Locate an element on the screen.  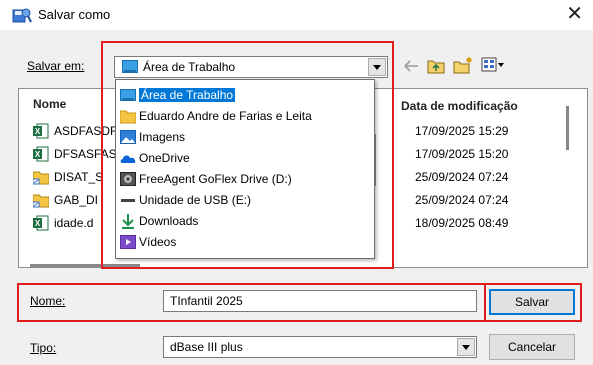
up-folder-icon is located at coordinates (436, 66).